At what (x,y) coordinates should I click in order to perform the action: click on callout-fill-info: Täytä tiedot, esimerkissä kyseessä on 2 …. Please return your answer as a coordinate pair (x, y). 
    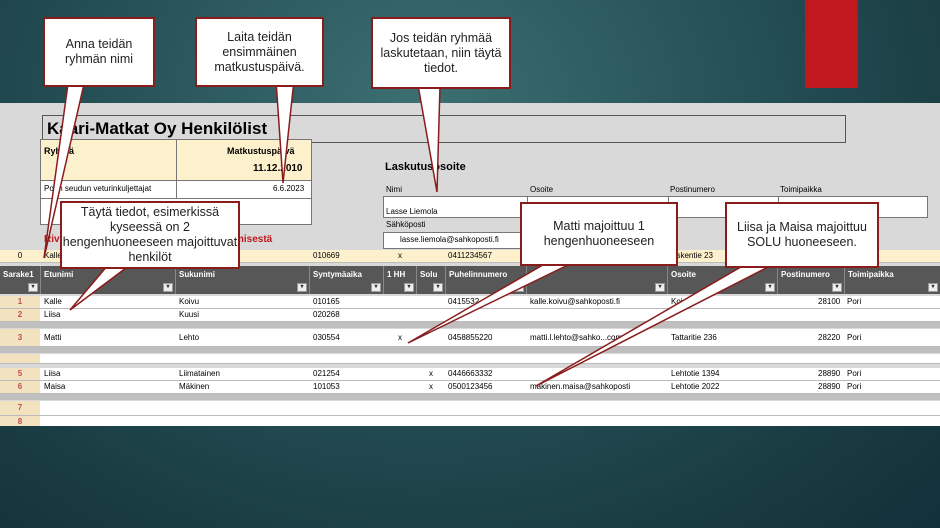
    Looking at the image, I should click on (150, 235).